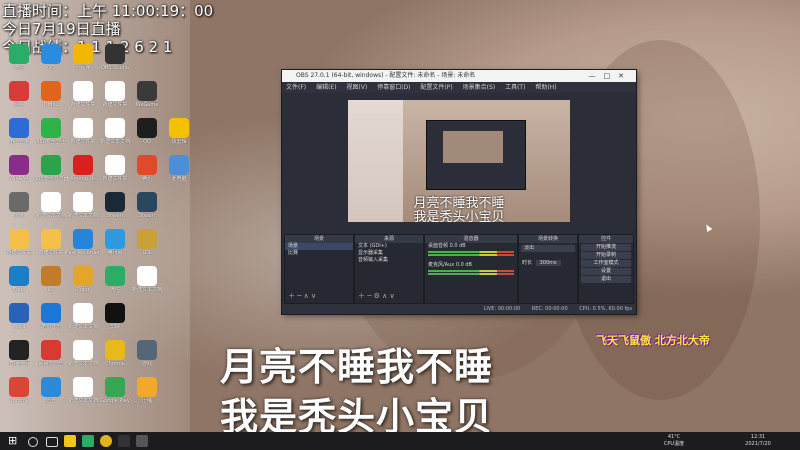 Image resolution: width=800 pixels, height=450 pixels. What do you see at coordinates (19, 174) in the screenshot?
I see `desktop-icon: WinRAR` at bounding box center [19, 174].